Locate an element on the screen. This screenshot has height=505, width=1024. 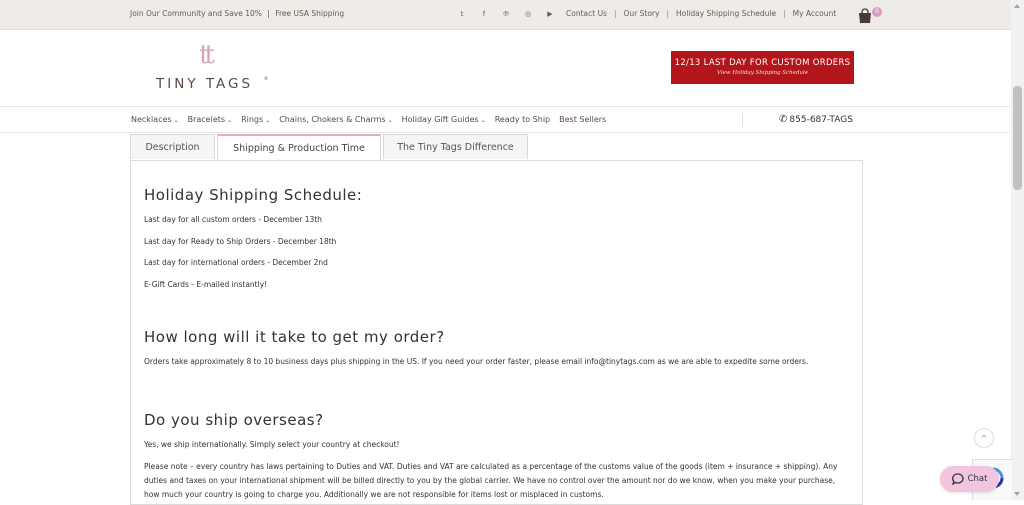
instagram-icon: ◎ is located at coordinates (528, 14).